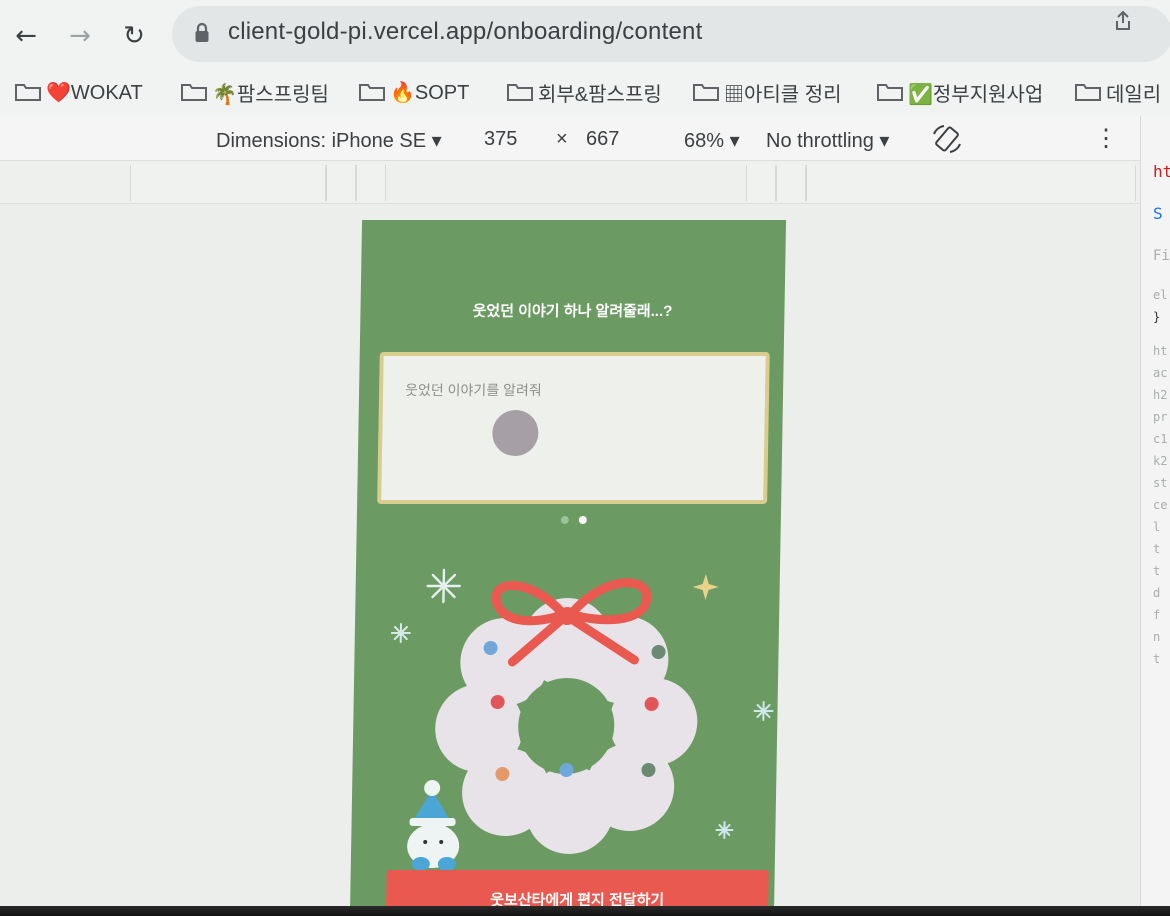 The width and height of the screenshot is (1170, 916). Describe the element at coordinates (705, 587) in the screenshot. I see `sparkle-icon` at that location.